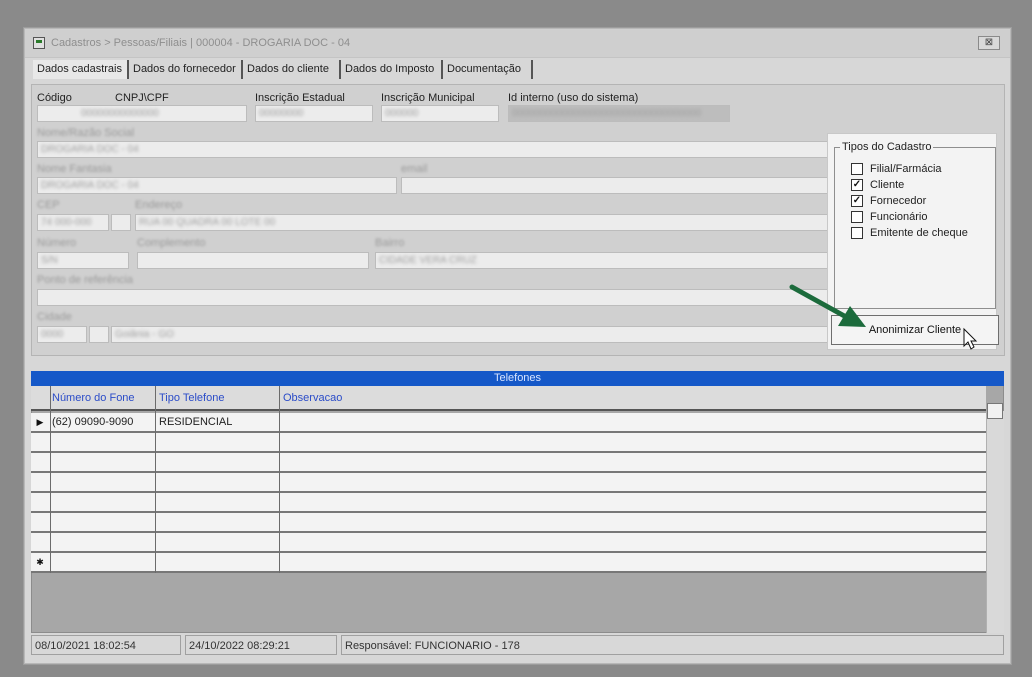 This screenshot has width=1032, height=677. Describe the element at coordinates (121, 222) in the screenshot. I see `cep-search-button` at that location.